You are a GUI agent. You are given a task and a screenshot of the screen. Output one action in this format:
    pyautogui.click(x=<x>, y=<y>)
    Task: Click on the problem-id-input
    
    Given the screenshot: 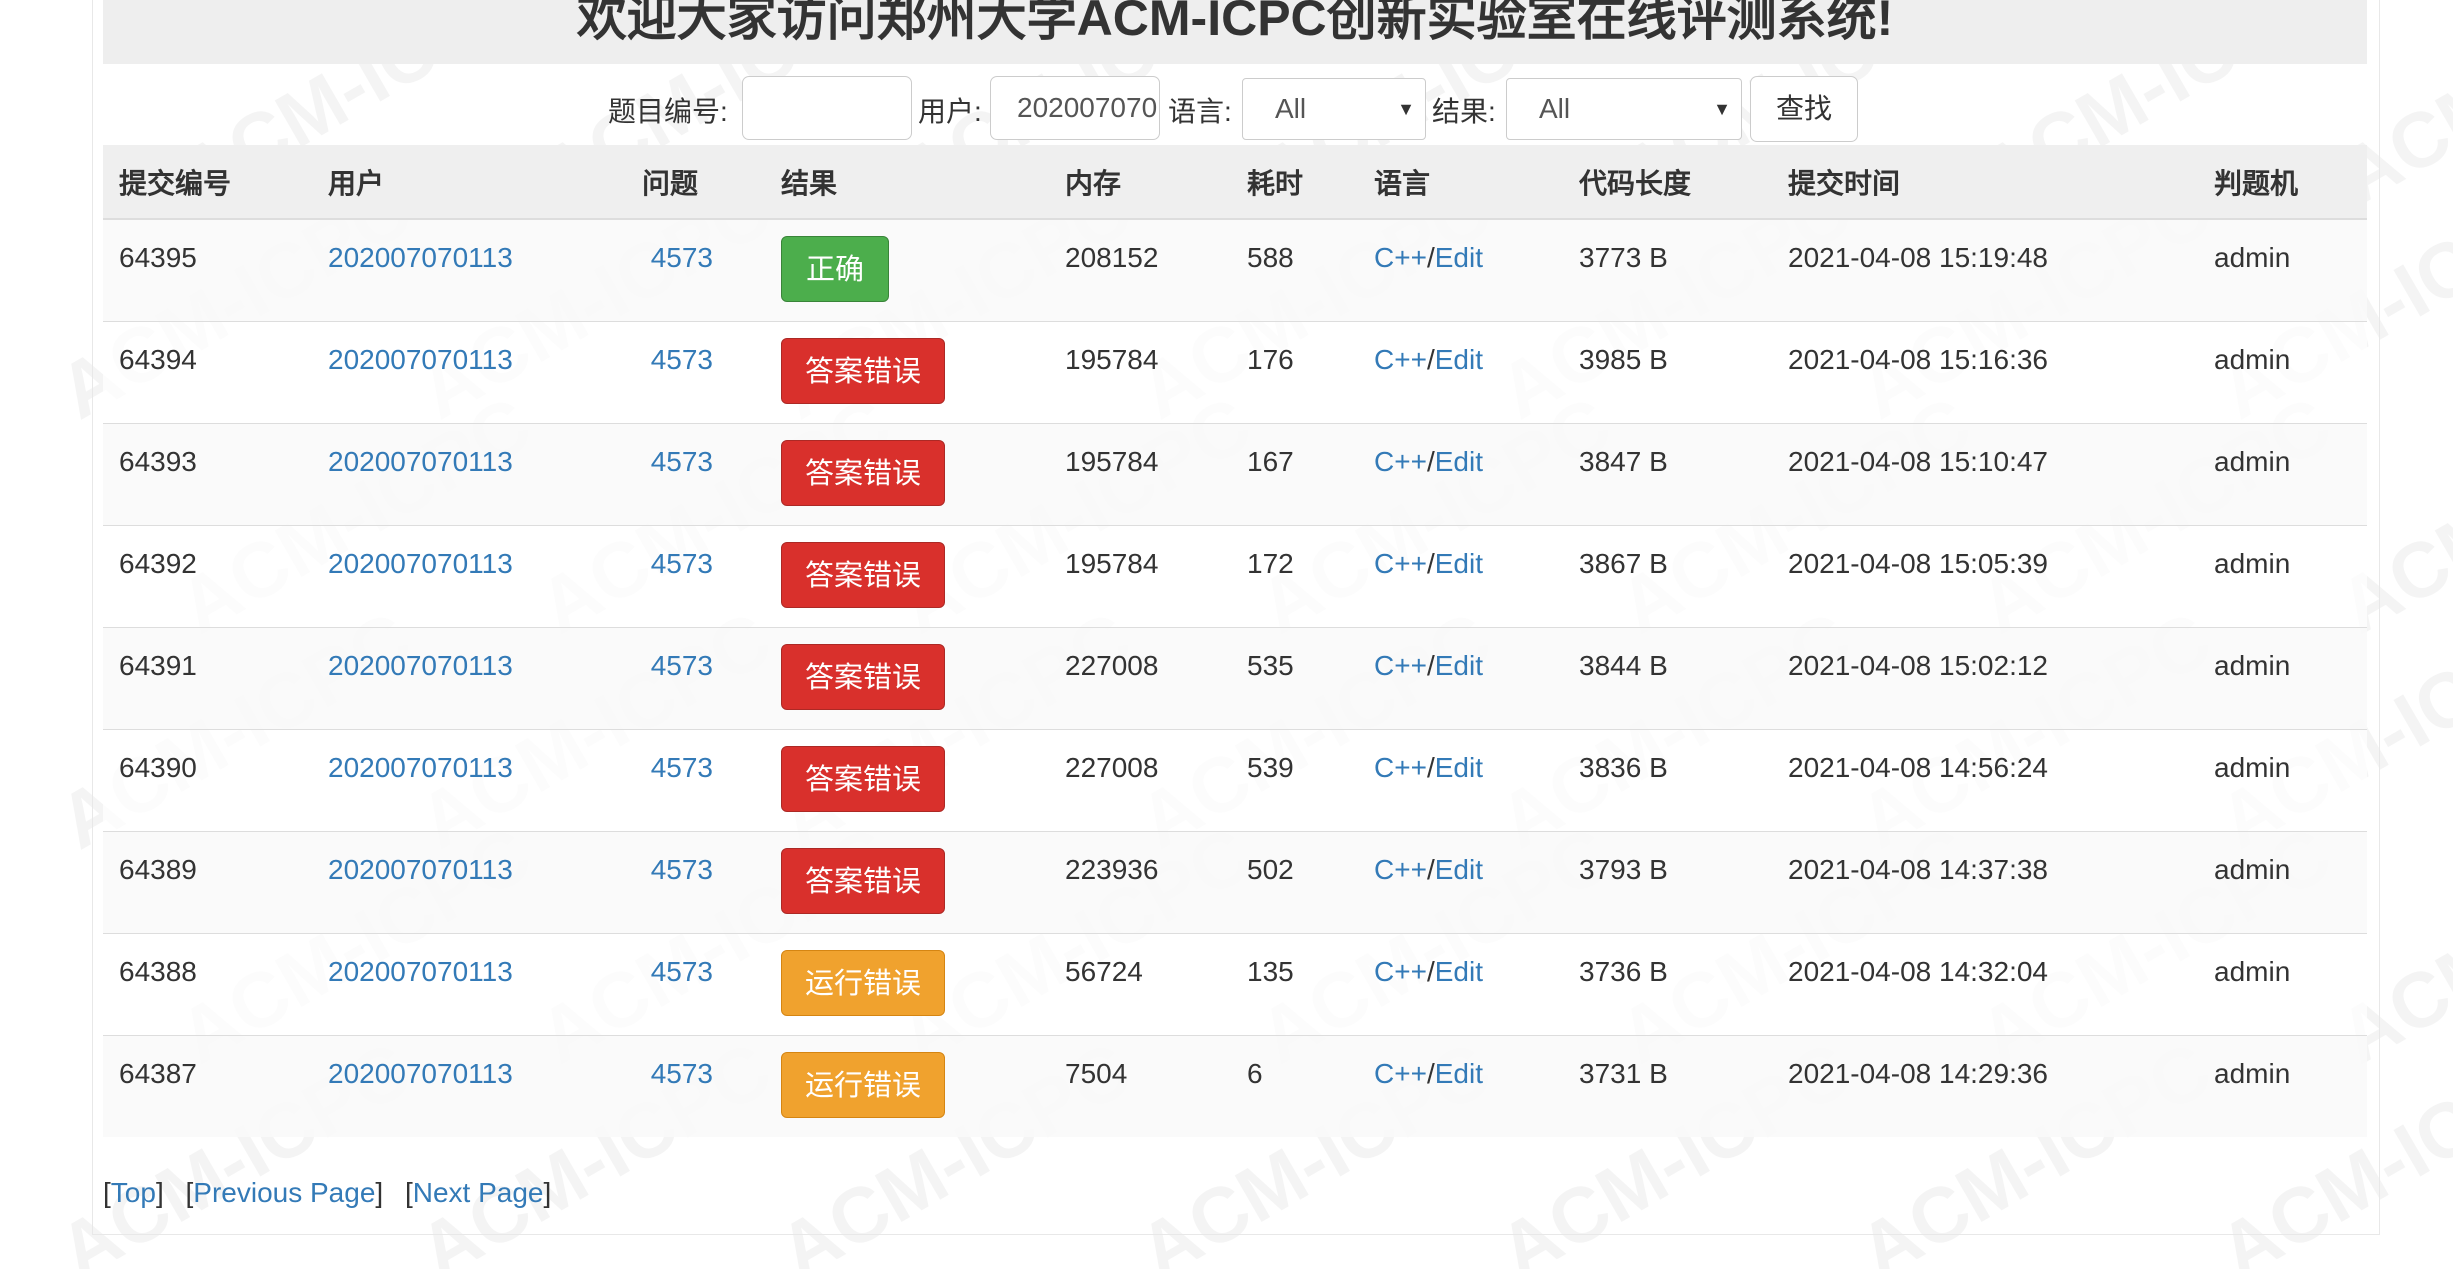 What is the action you would take?
    pyautogui.click(x=827, y=108)
    